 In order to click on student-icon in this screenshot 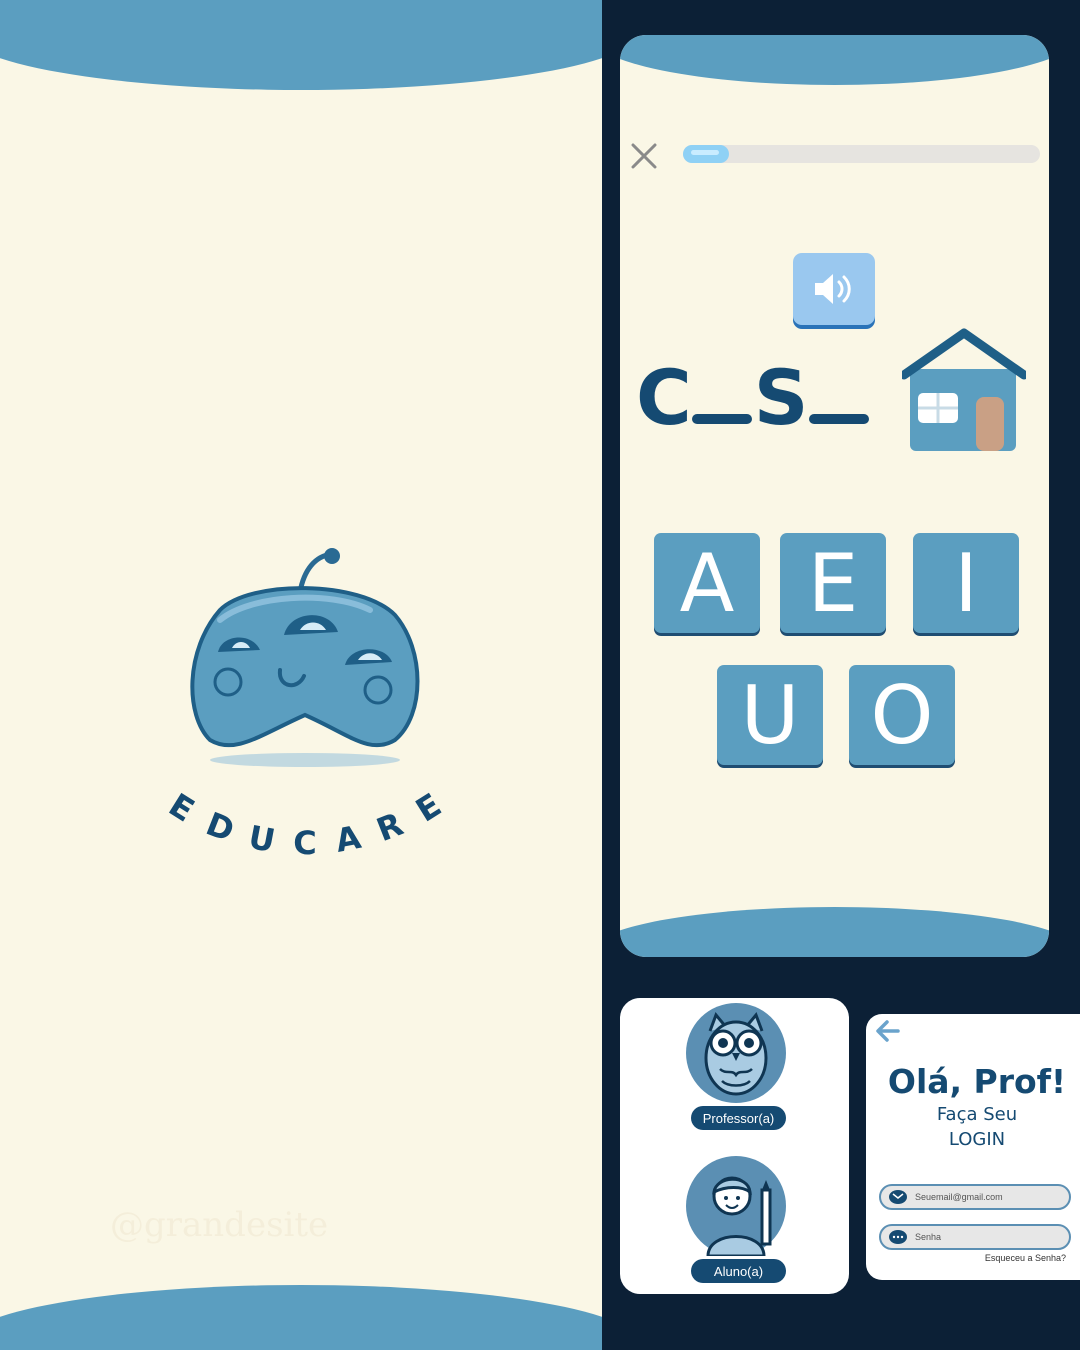, I will do `click(739, 1217)`.